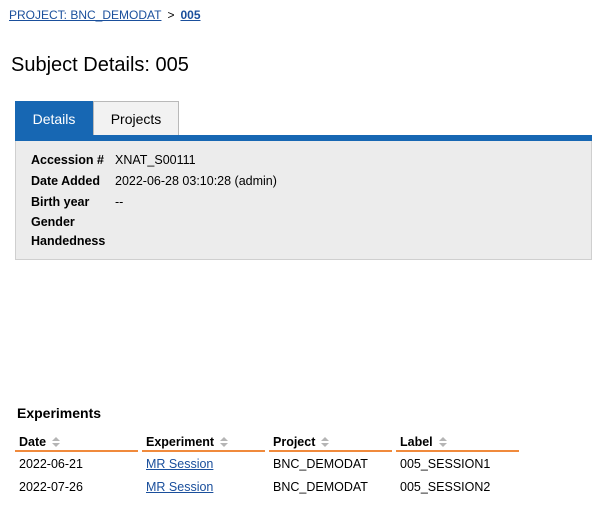  Describe the element at coordinates (59, 413) in the screenshot. I see `experiments-heading: Experiments` at that location.